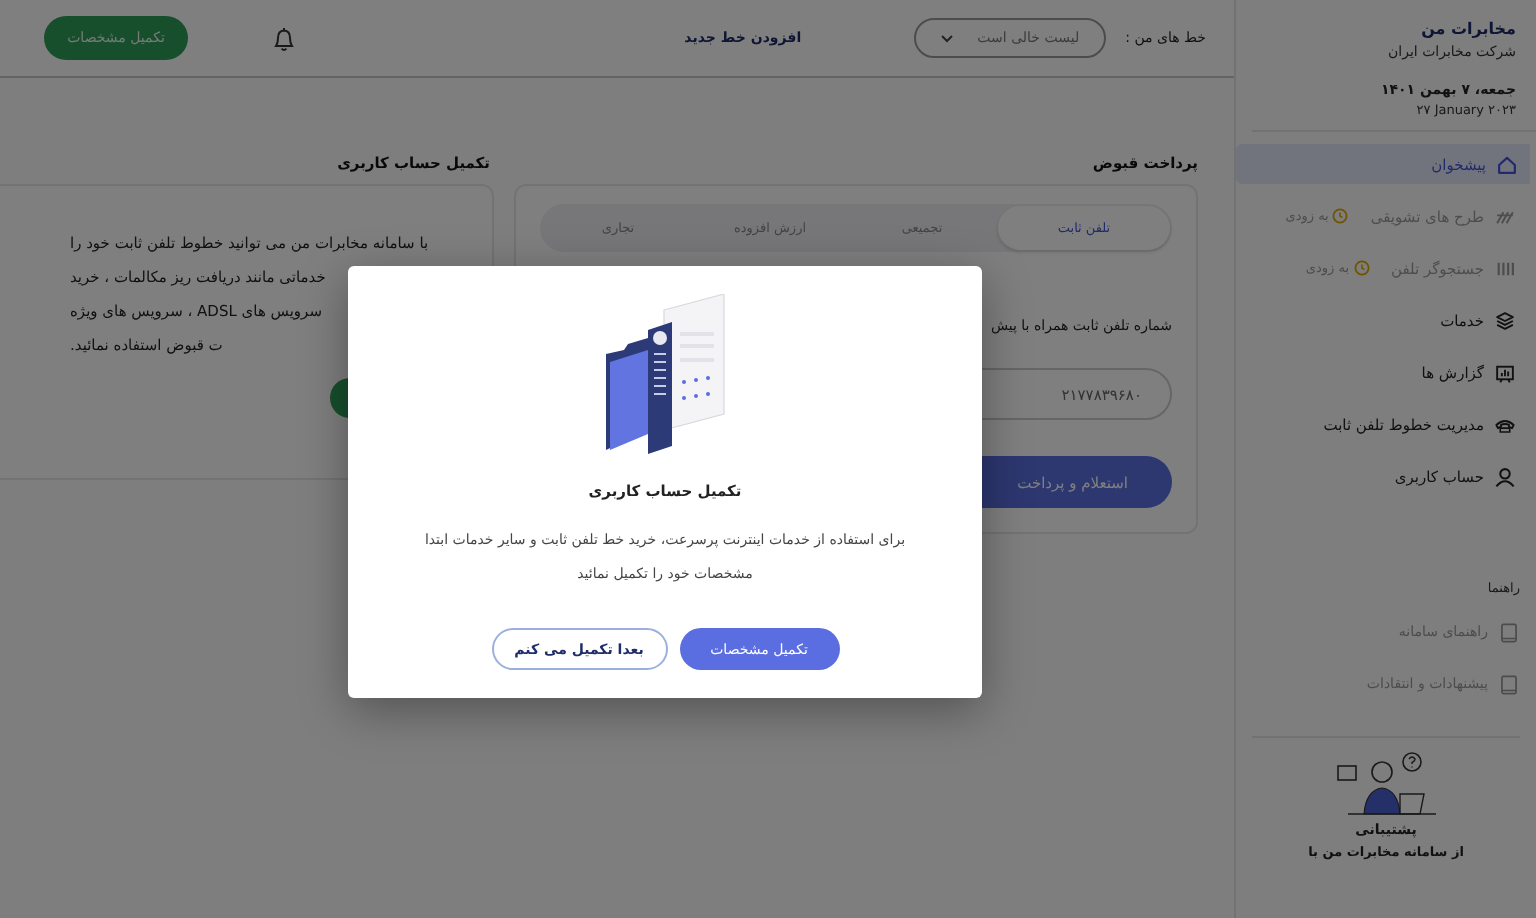 The height and width of the screenshot is (918, 1536). What do you see at coordinates (1507, 164) in the screenshot?
I see `home-icon` at bounding box center [1507, 164].